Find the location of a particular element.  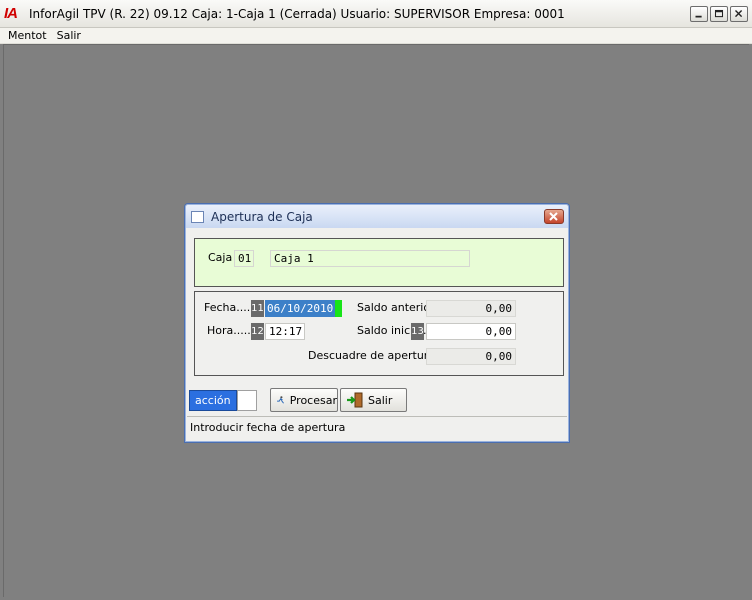

fecha-value-selected: 06/10/2010 is located at coordinates (300, 308).